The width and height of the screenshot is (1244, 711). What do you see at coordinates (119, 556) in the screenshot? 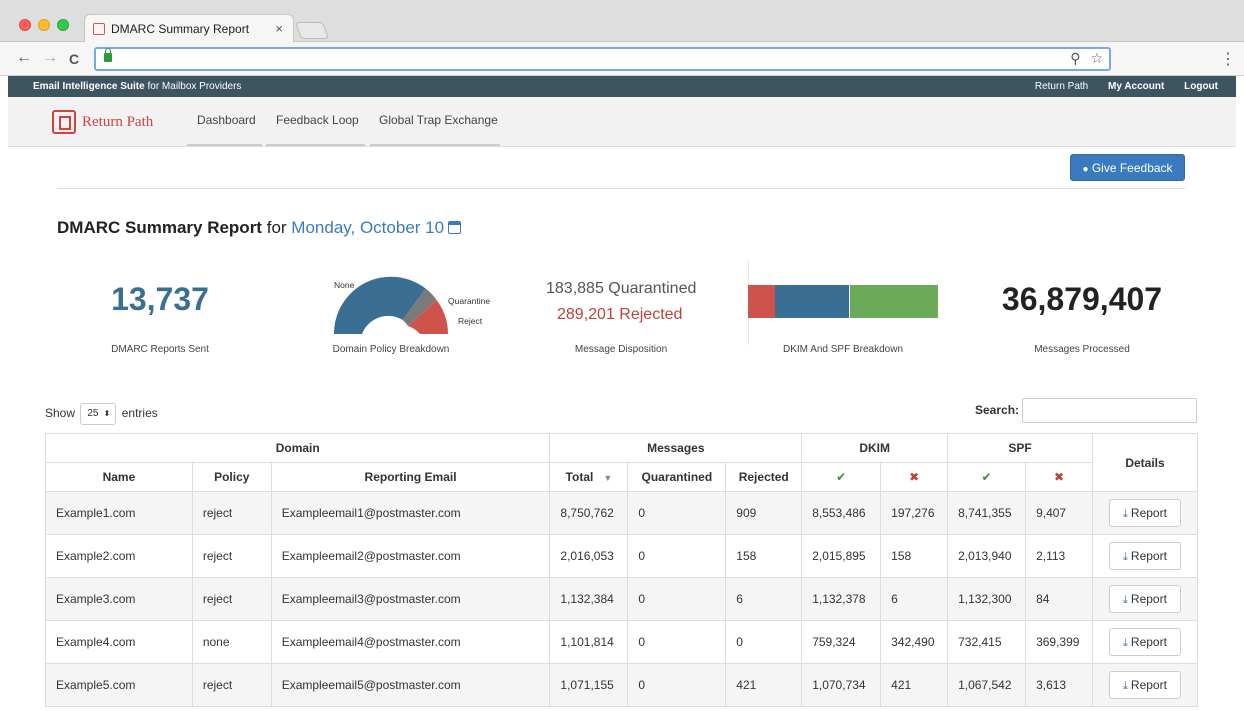
I see `cell-domain-name: Example2.com` at bounding box center [119, 556].